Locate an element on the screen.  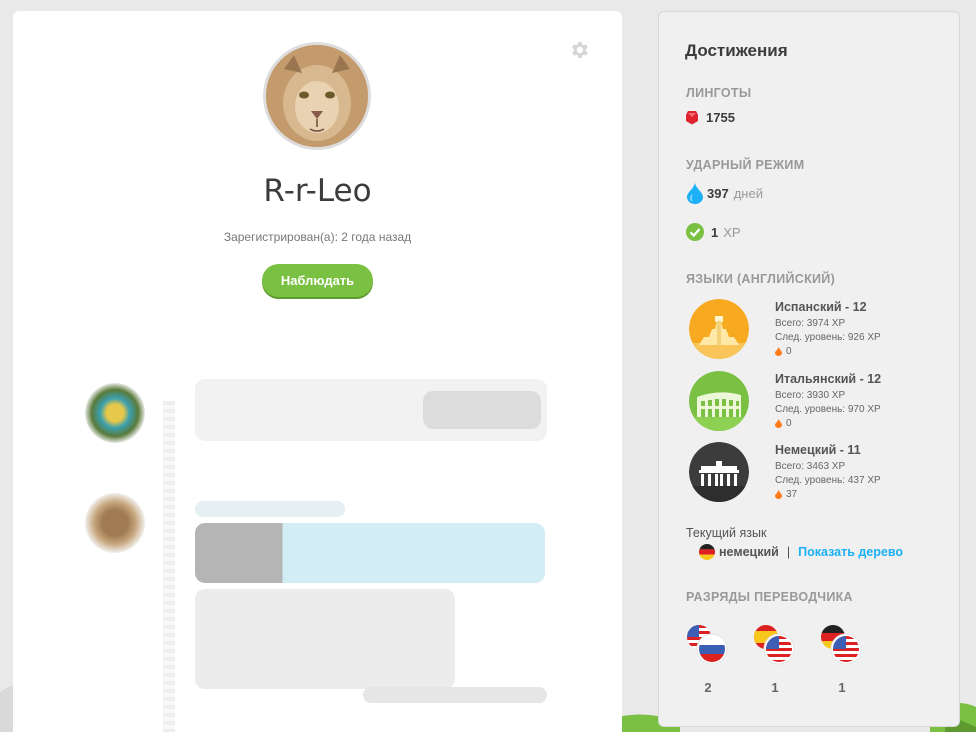
xp-row: 1 XP is located at coordinates (713, 232).